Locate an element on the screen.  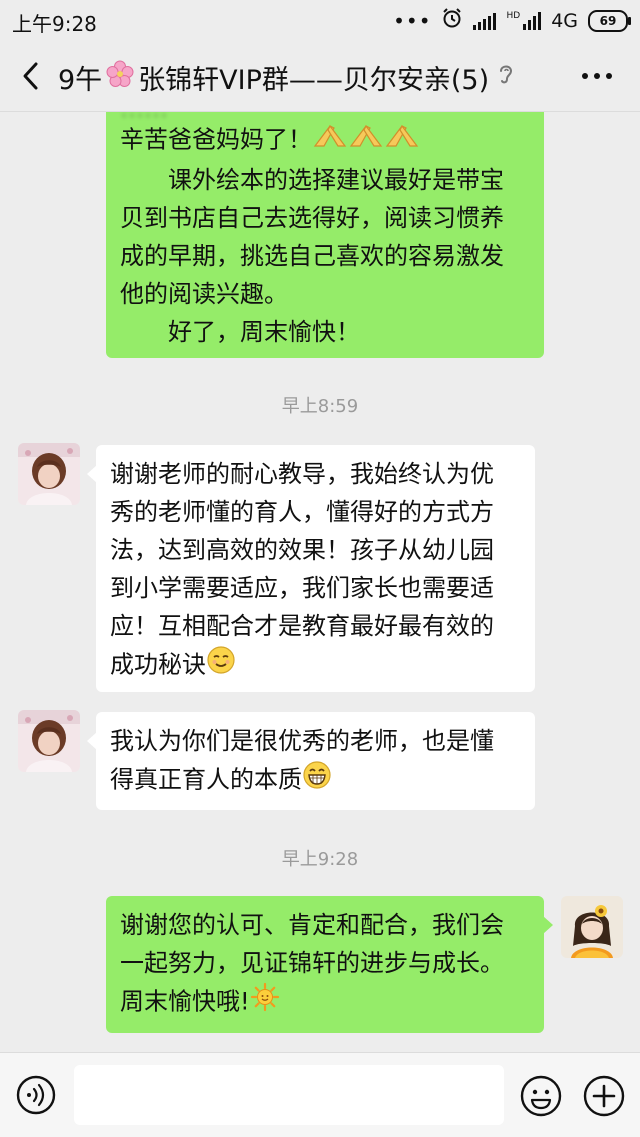
chat-title-text: 张锦轩VIP群——贝尔安亲(5) is located at coordinates (314, 80).